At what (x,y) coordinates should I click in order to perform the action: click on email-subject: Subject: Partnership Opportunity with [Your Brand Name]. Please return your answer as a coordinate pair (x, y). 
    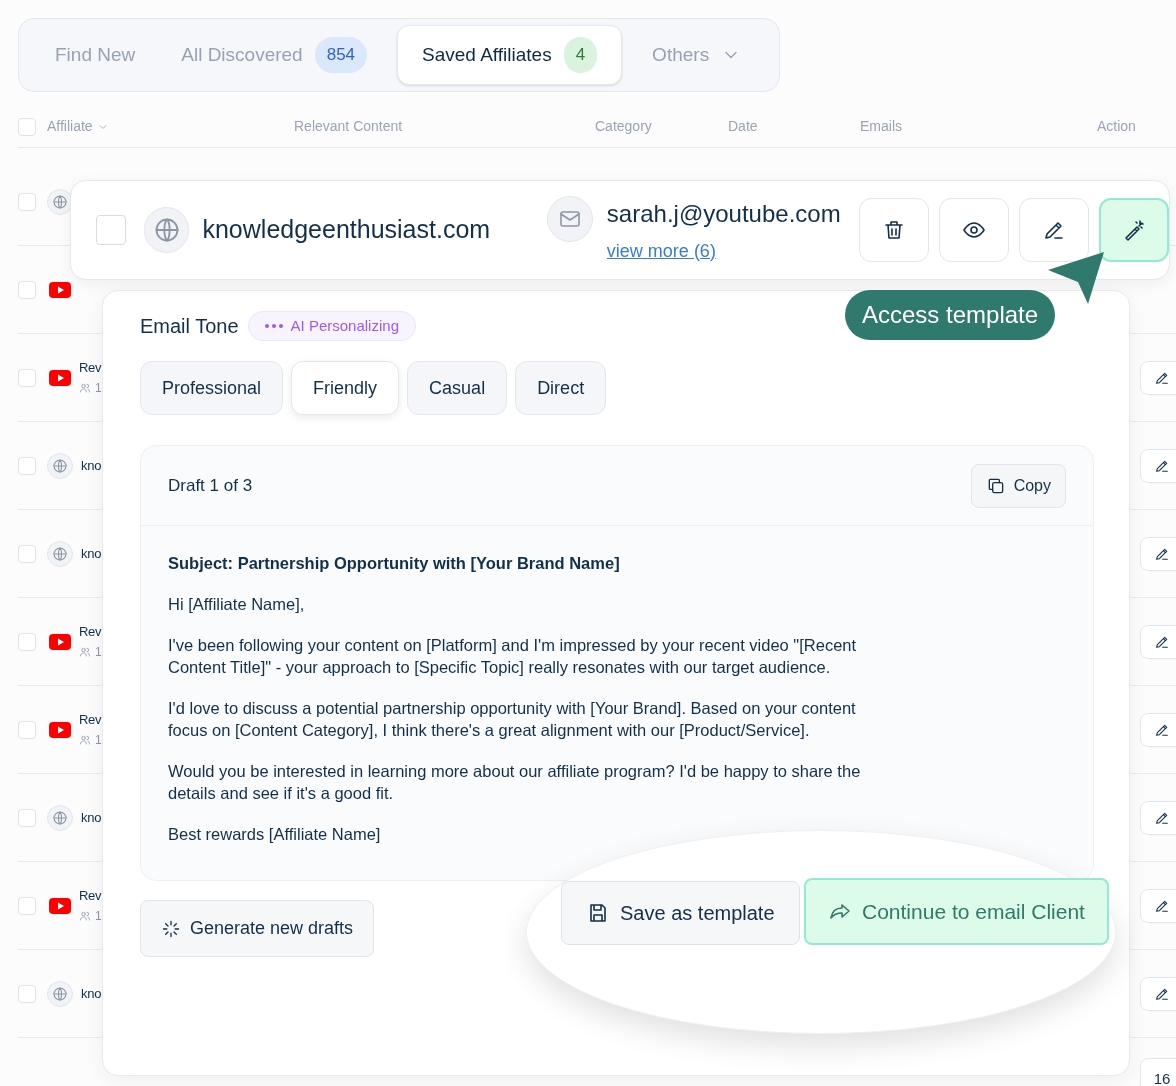
    Looking at the image, I should click on (394, 563).